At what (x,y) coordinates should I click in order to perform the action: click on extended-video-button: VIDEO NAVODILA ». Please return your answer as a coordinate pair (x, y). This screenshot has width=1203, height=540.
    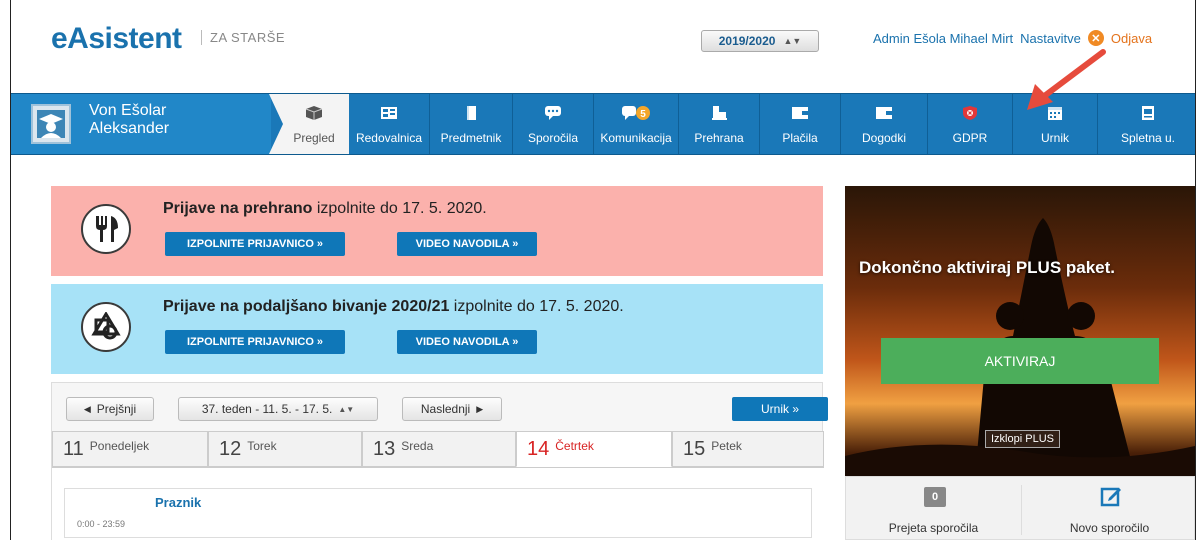
    Looking at the image, I should click on (467, 342).